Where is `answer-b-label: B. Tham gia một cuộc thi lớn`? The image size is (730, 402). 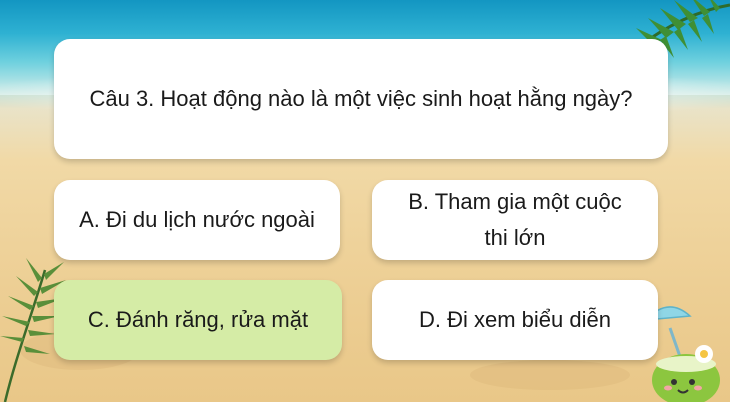
answer-b-label: B. Tham gia một cuộc thi lớn is located at coordinates (515, 219).